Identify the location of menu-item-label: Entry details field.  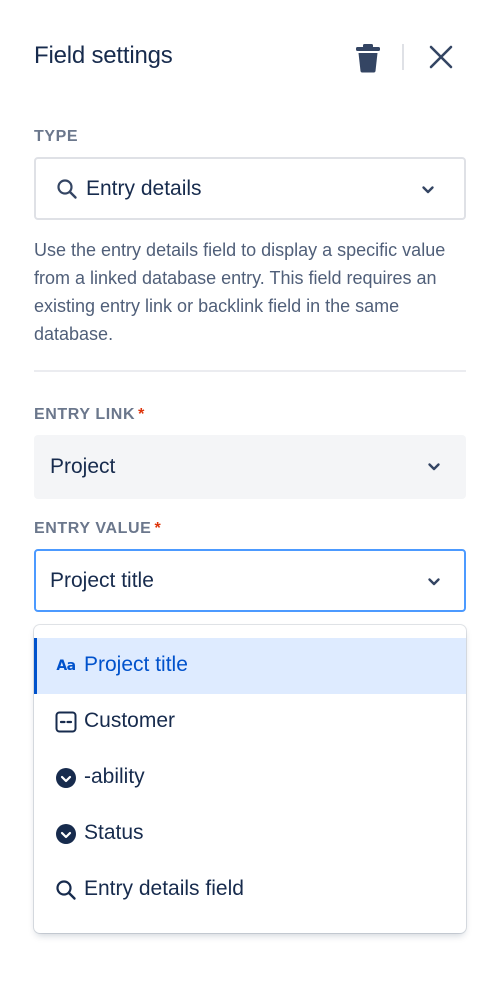
(164, 888).